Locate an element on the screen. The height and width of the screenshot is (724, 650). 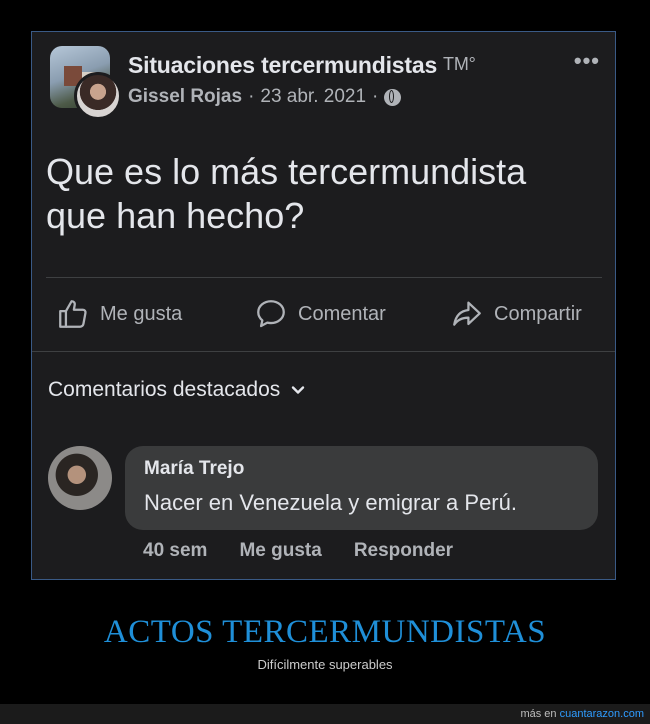
divider is located at coordinates (324, 277).